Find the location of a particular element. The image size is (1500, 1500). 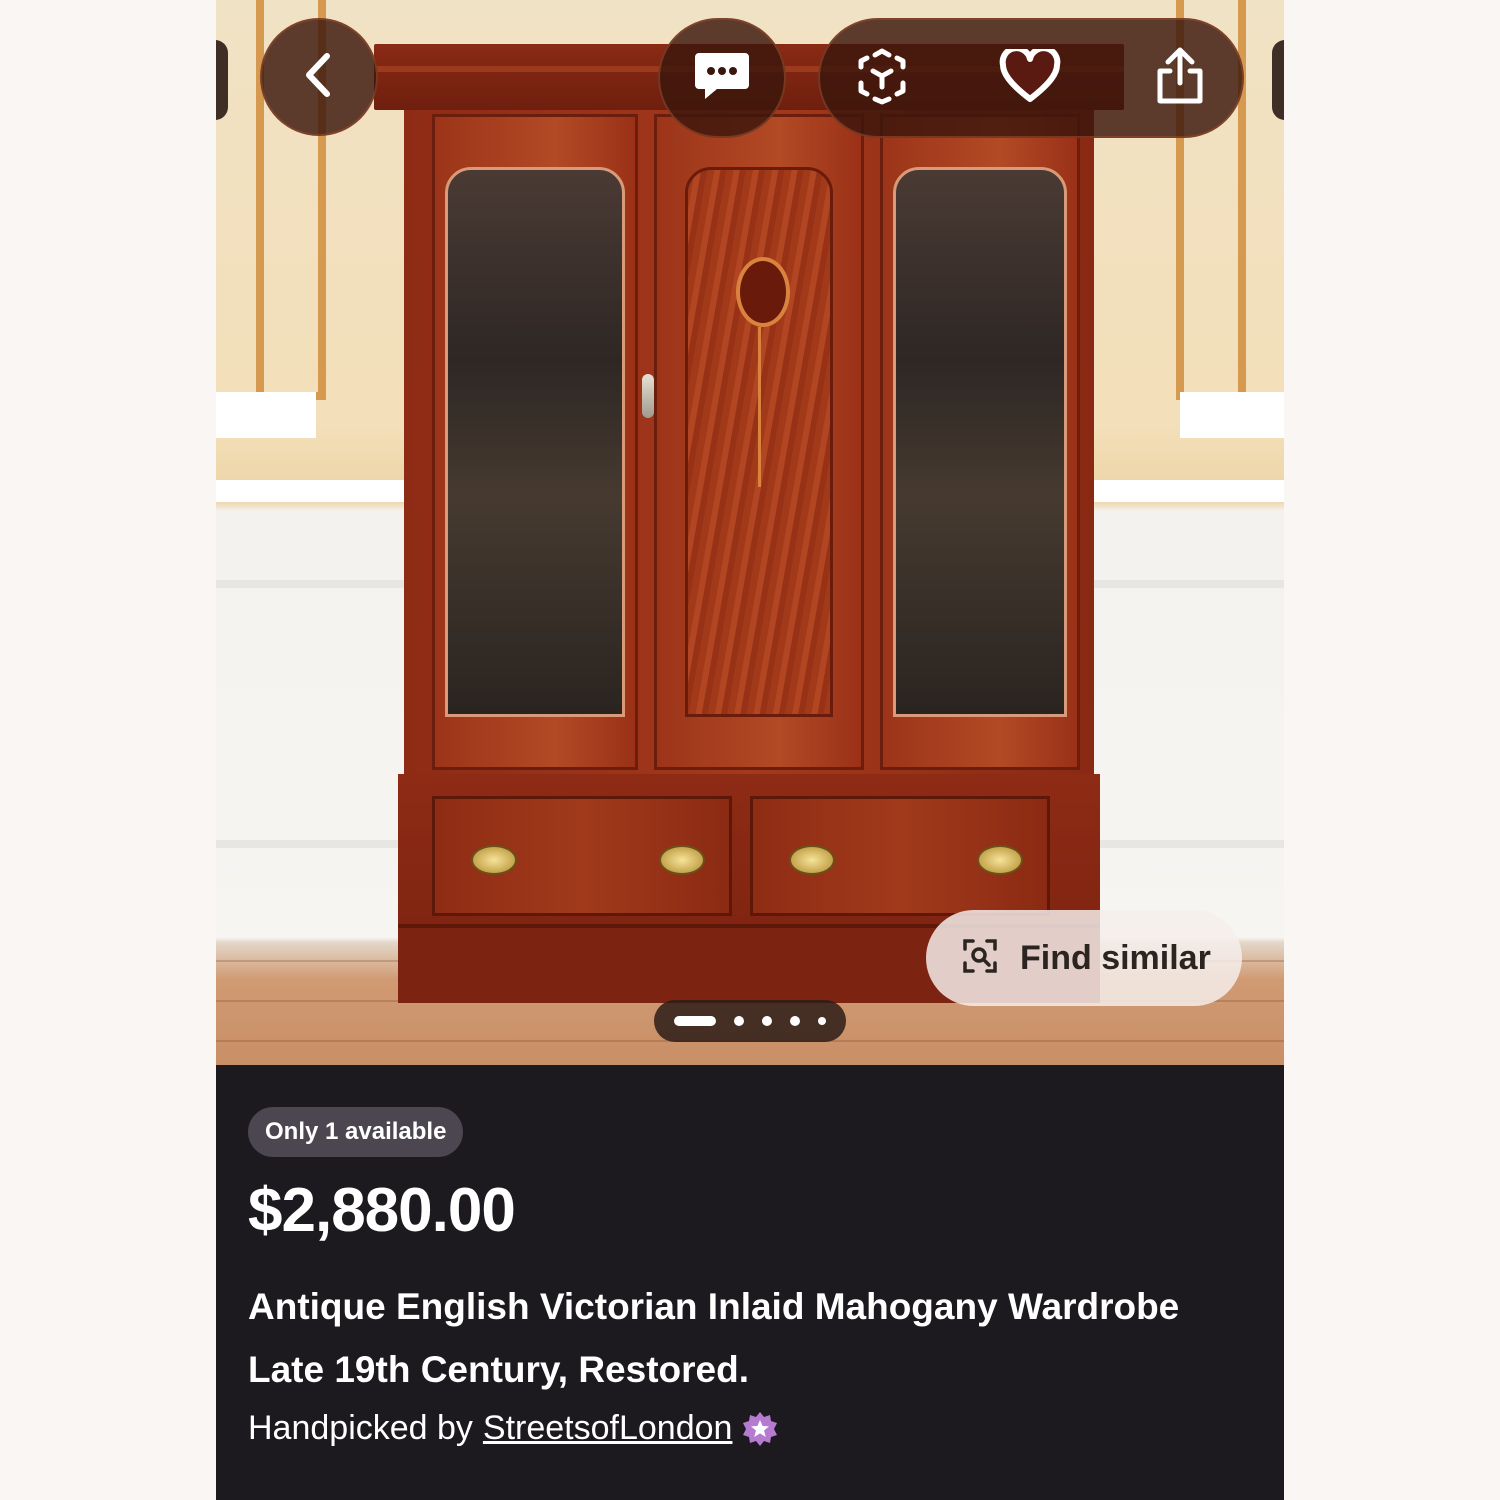

mirror-right is located at coordinates (980, 442).